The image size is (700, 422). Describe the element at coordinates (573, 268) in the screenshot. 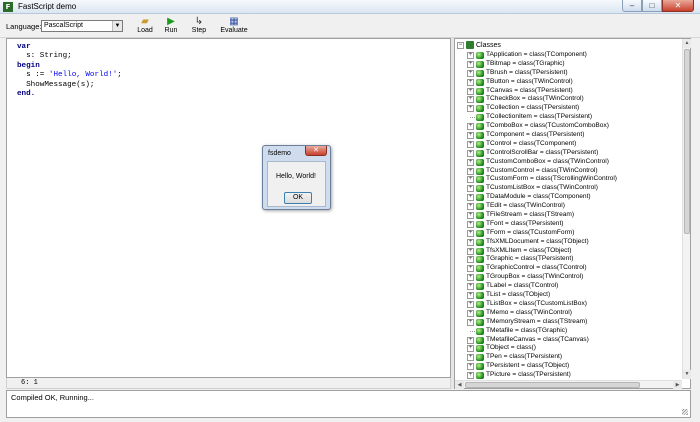

I see `tree-item: + TGraphicControl = class(TControl)` at that location.